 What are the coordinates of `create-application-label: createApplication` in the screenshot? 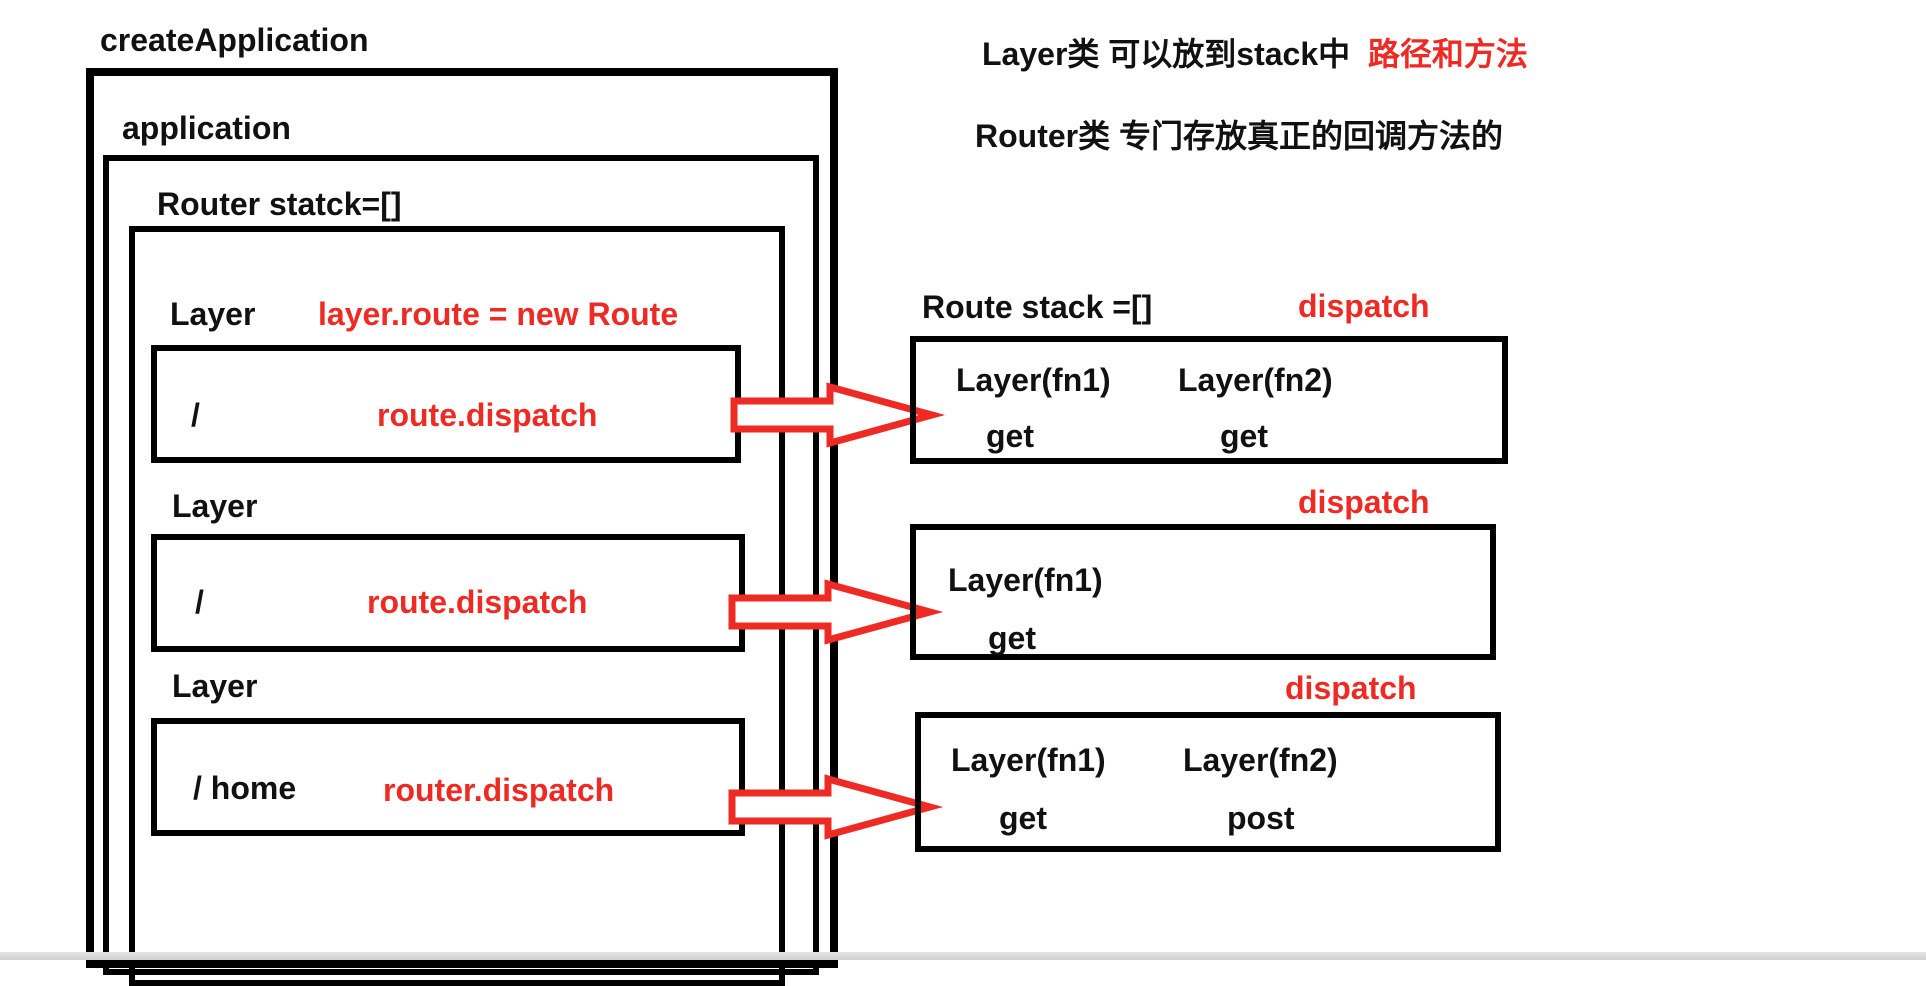 It's located at (234, 40).